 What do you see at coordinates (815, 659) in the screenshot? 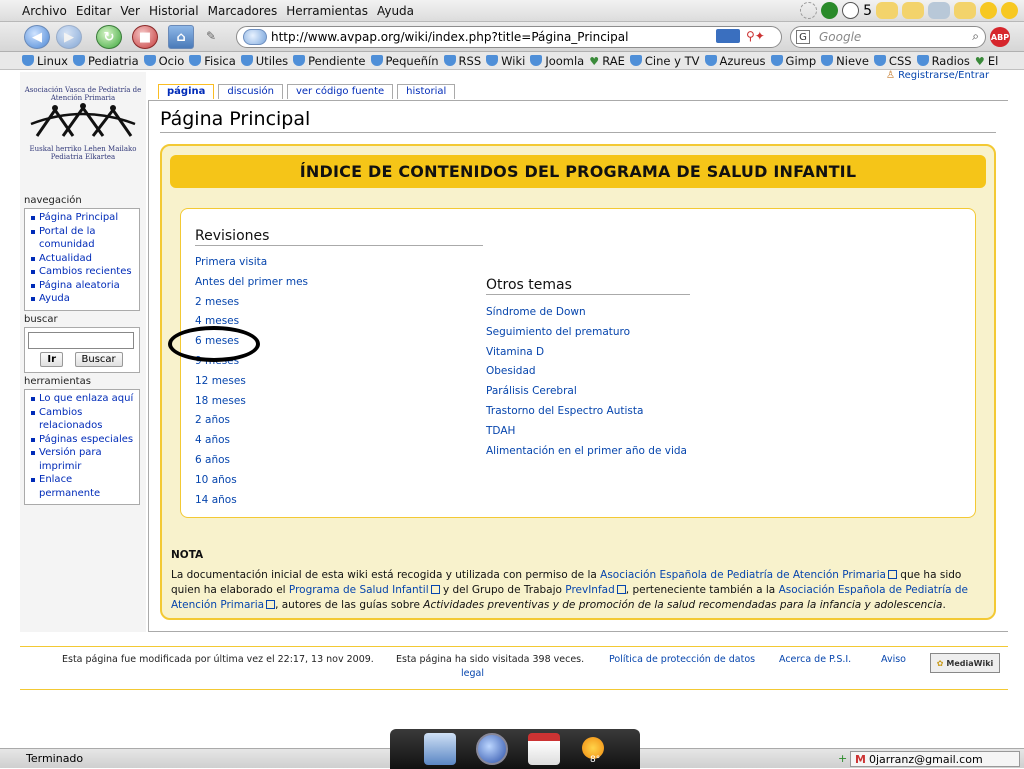
I see `footer-about-link: Acerca de P.S.I.` at bounding box center [815, 659].